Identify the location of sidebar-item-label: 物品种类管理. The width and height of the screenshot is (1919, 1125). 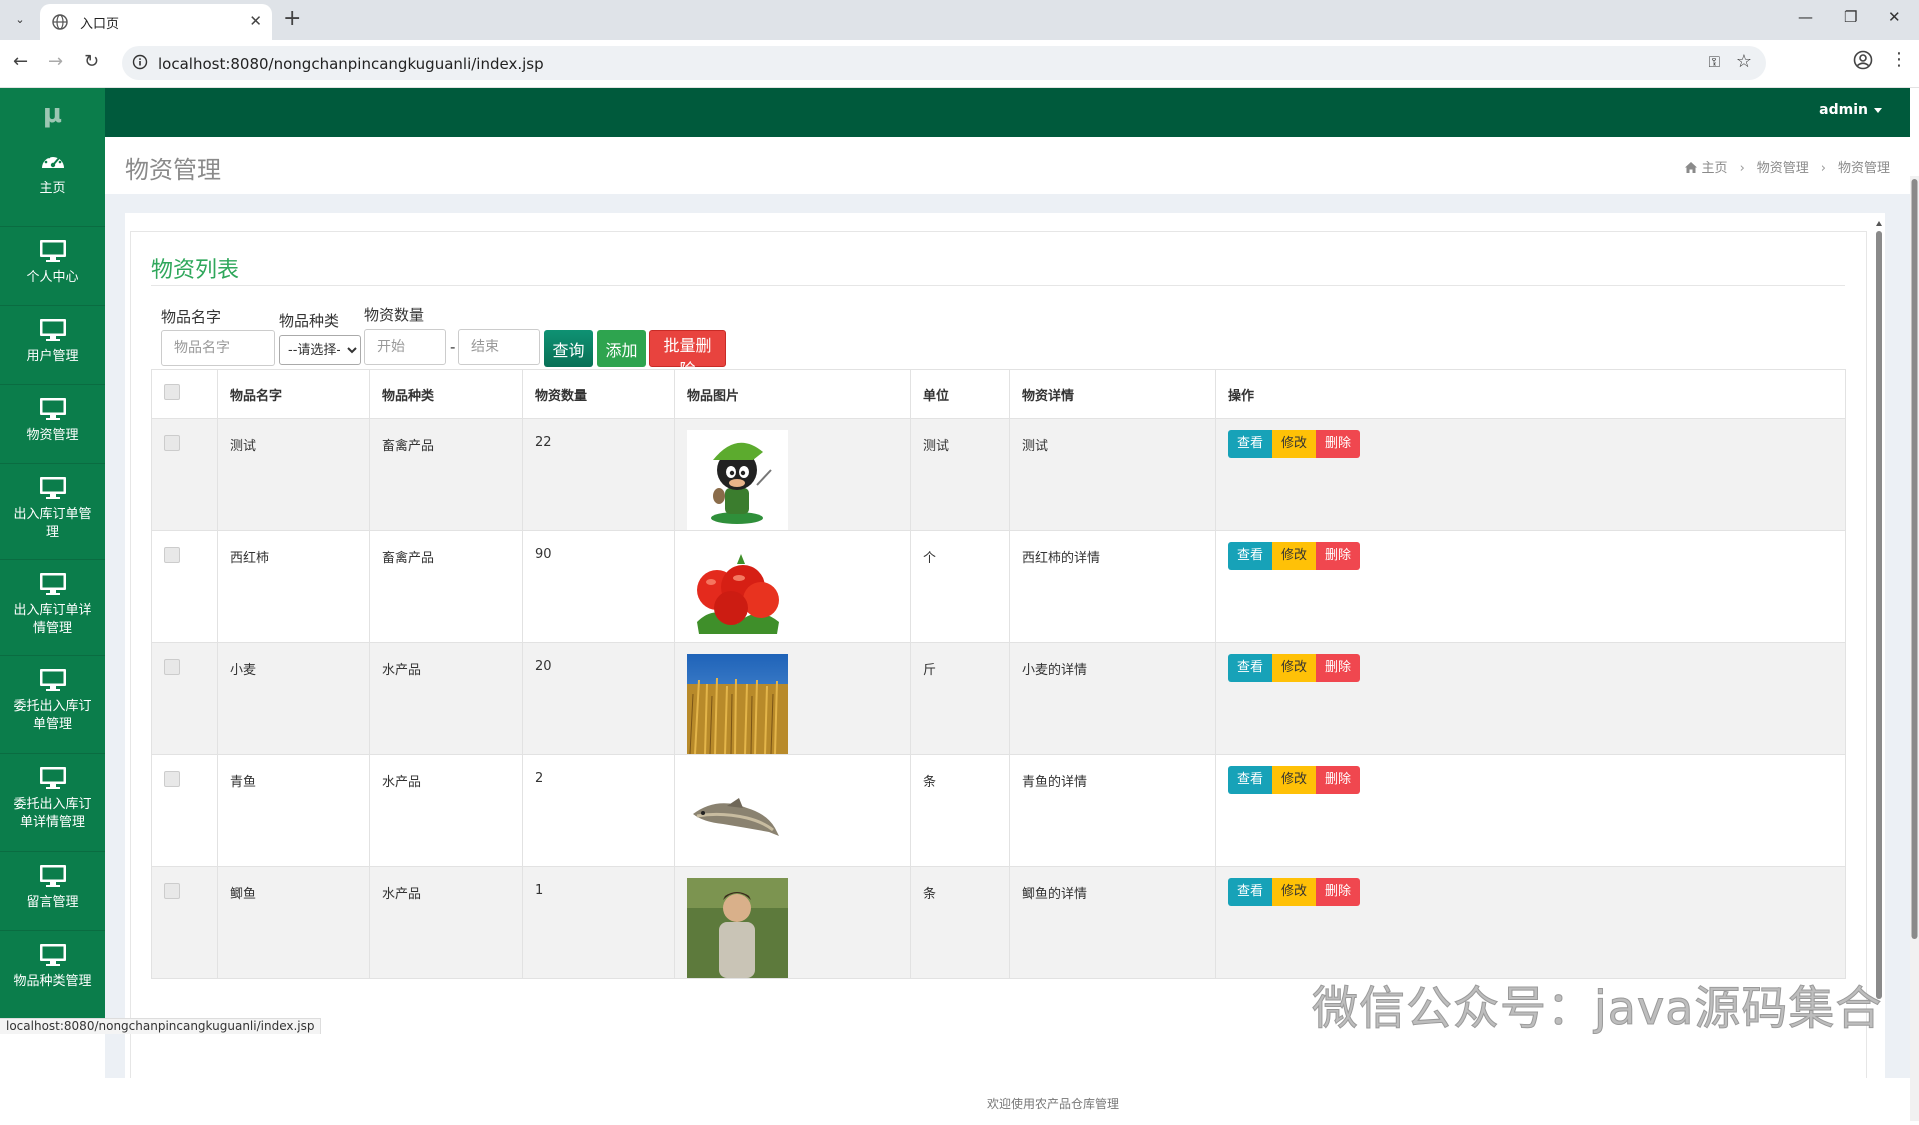
(52, 981).